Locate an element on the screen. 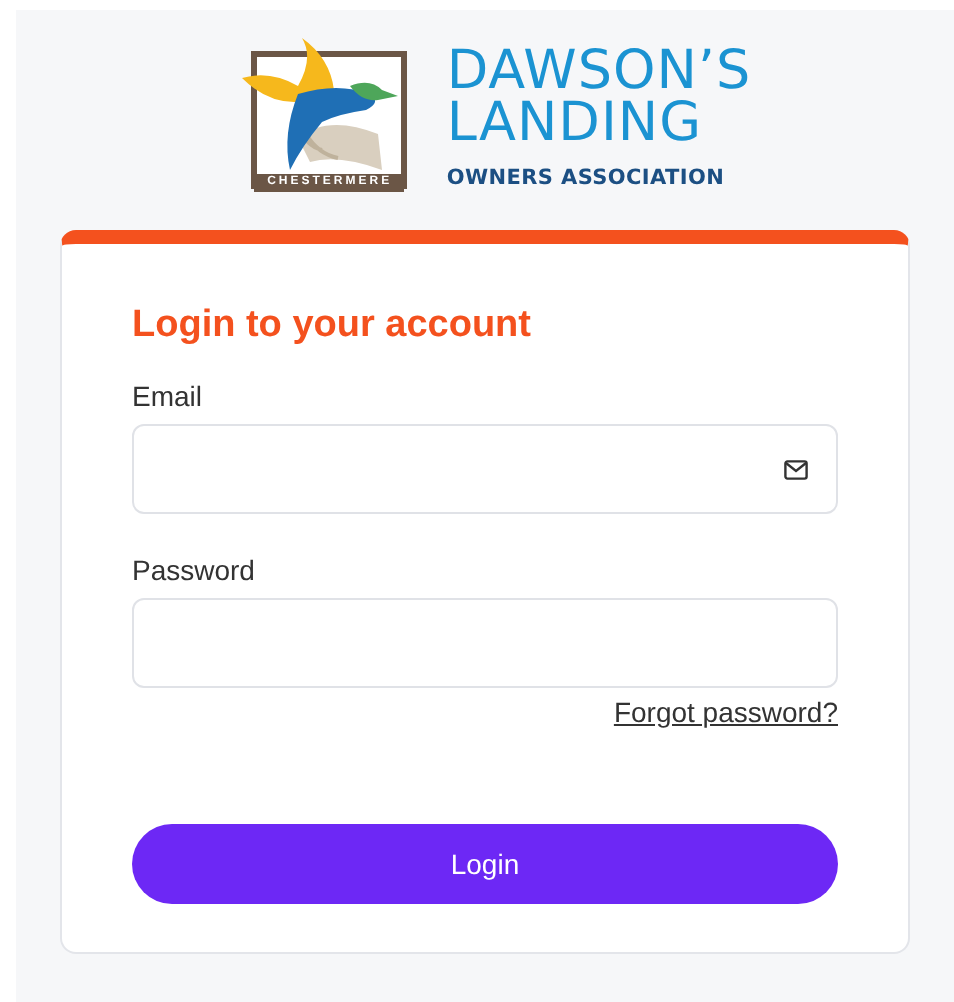 This screenshot has height=1002, width=954. logo-subtitle: OWNERS ASSOCIATION is located at coordinates (586, 178).